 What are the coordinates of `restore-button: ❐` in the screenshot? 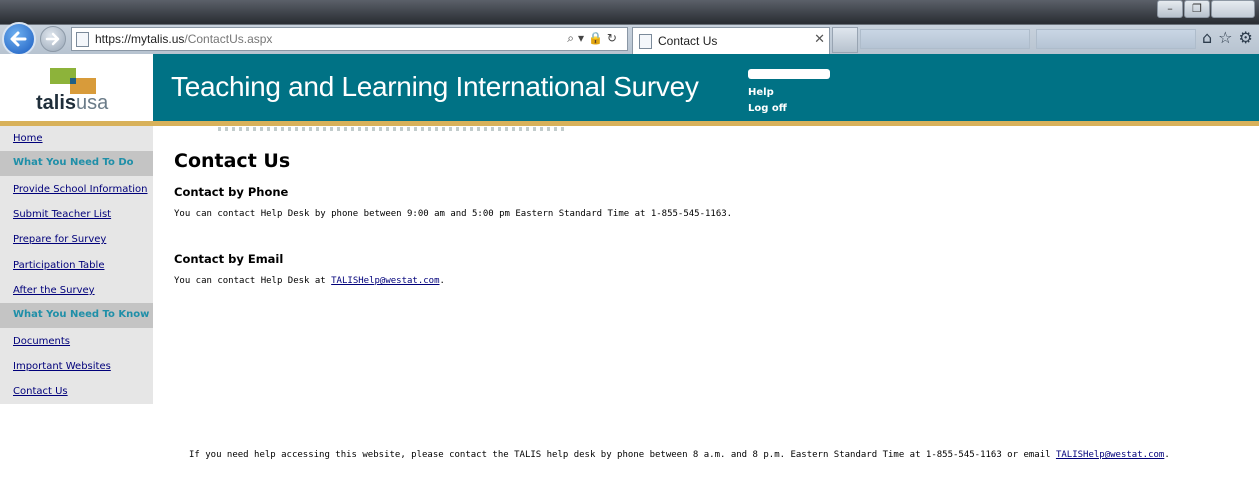 It's located at (1197, 9).